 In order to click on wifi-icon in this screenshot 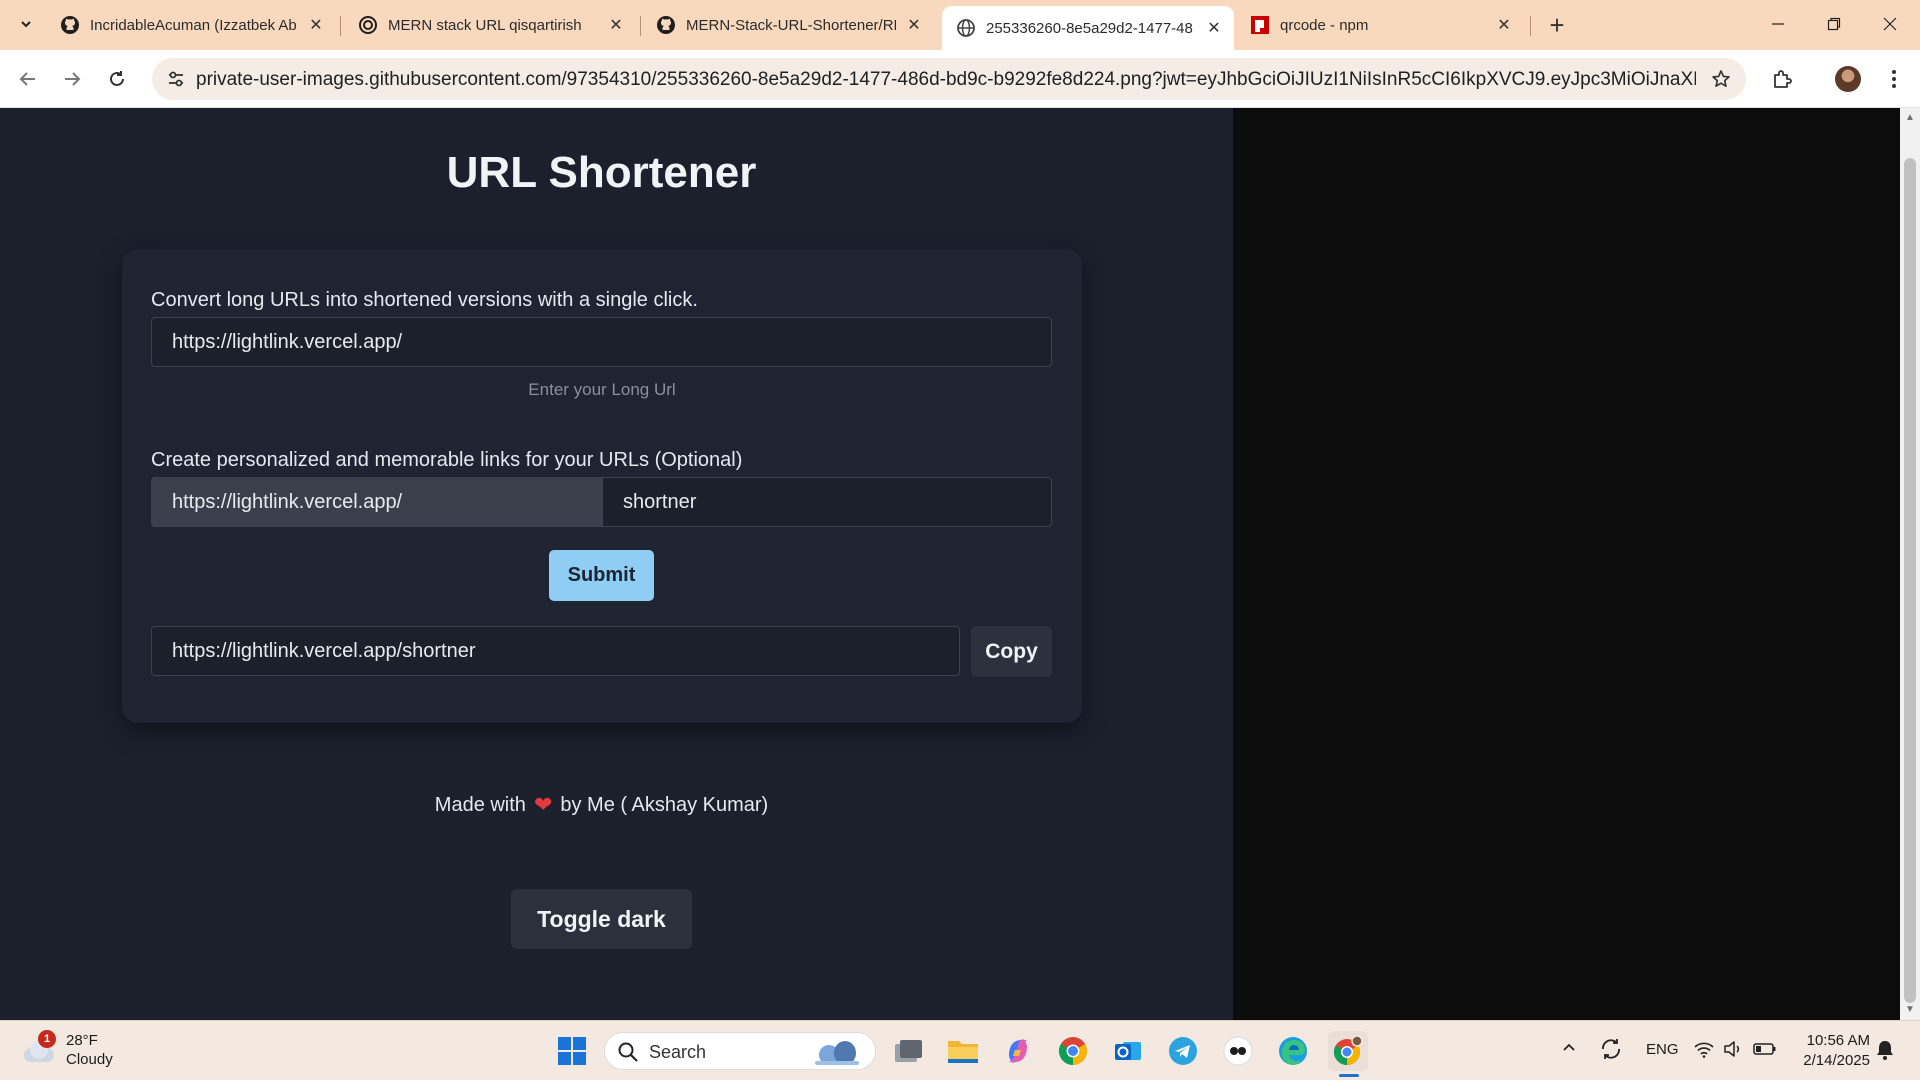, I will do `click(1704, 1050)`.